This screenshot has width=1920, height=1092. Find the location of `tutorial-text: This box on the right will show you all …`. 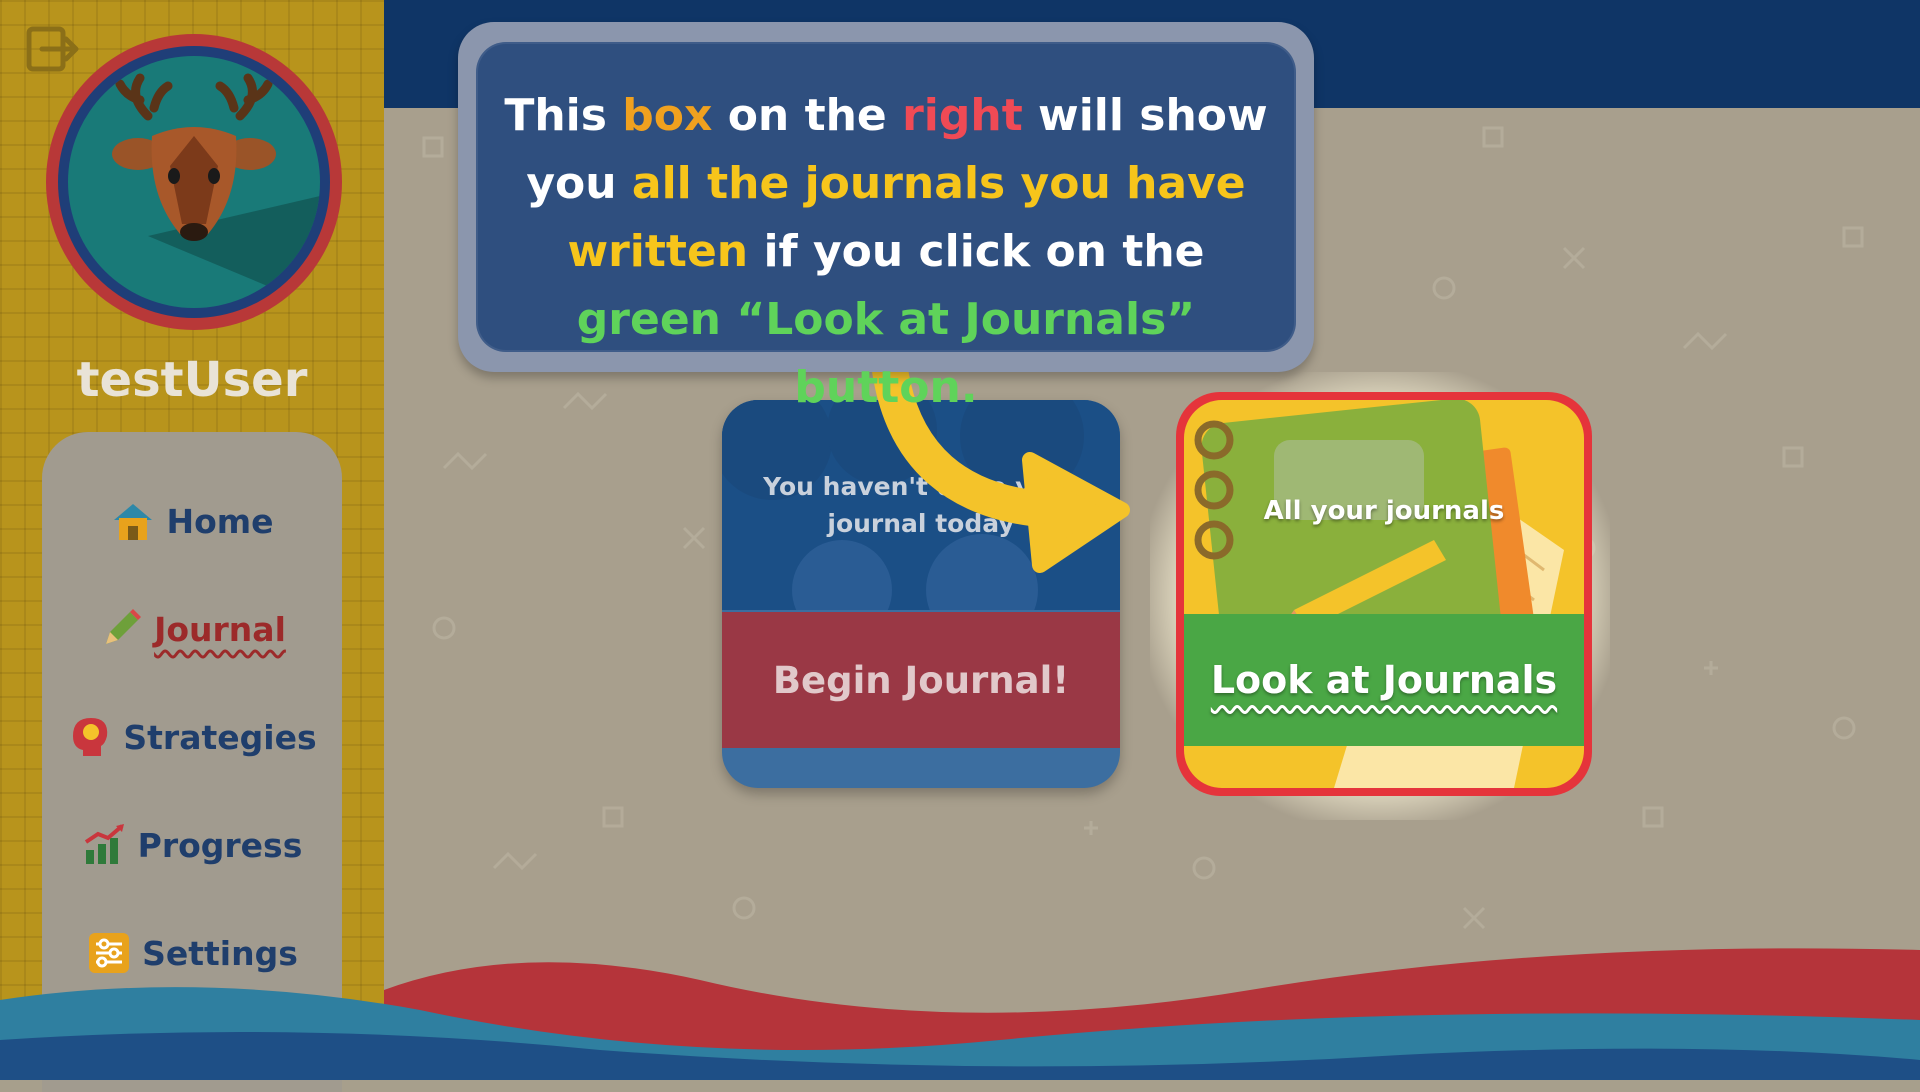

tutorial-text: This box on the right will show you all … is located at coordinates (886, 252).